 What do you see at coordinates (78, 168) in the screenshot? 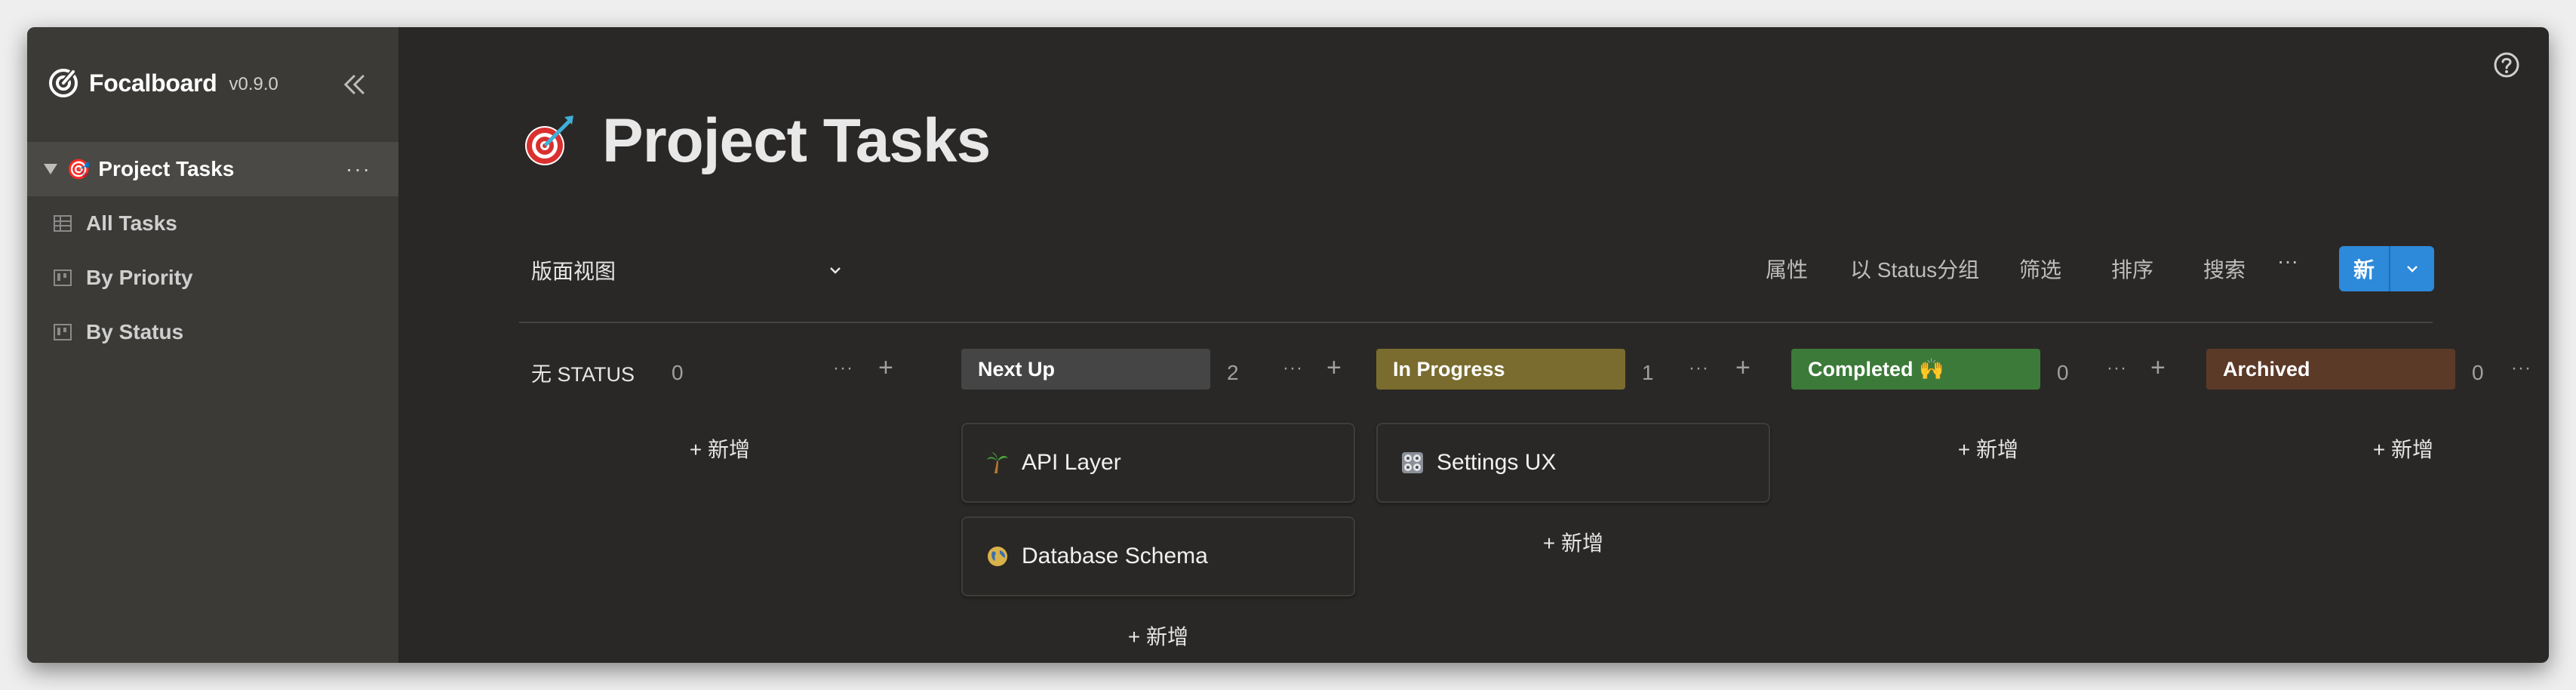
I see `board-emoji-icon: 🎯` at bounding box center [78, 168].